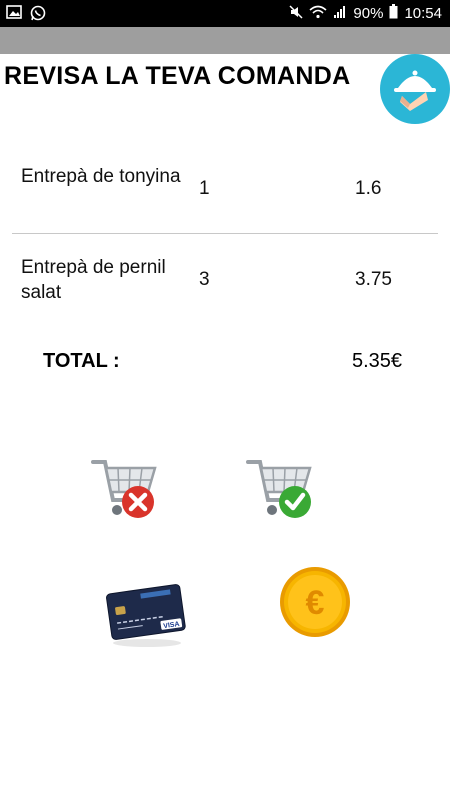  I want to click on total-value: 5.35€, so click(377, 361).